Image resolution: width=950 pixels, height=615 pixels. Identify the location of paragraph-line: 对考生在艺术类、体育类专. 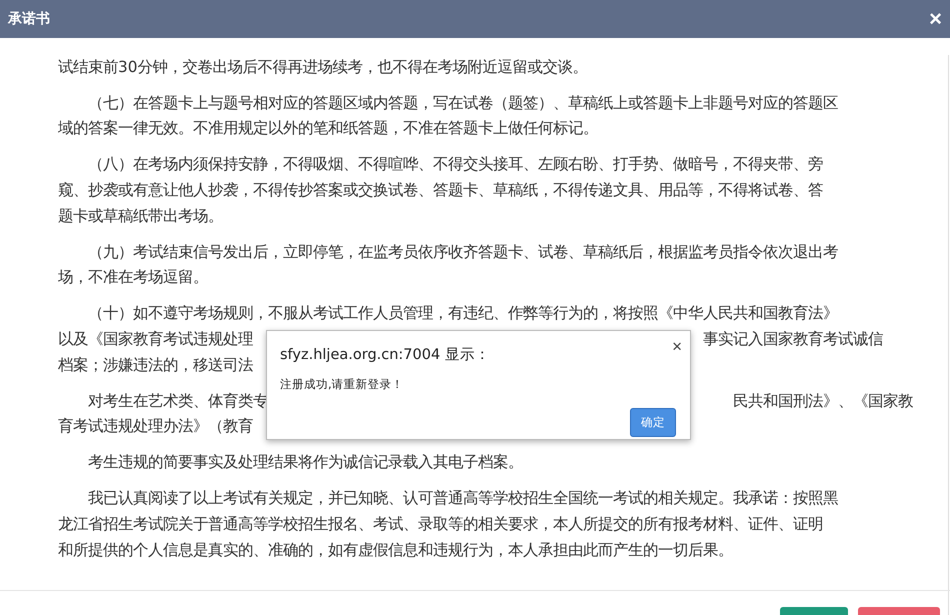
(178, 401).